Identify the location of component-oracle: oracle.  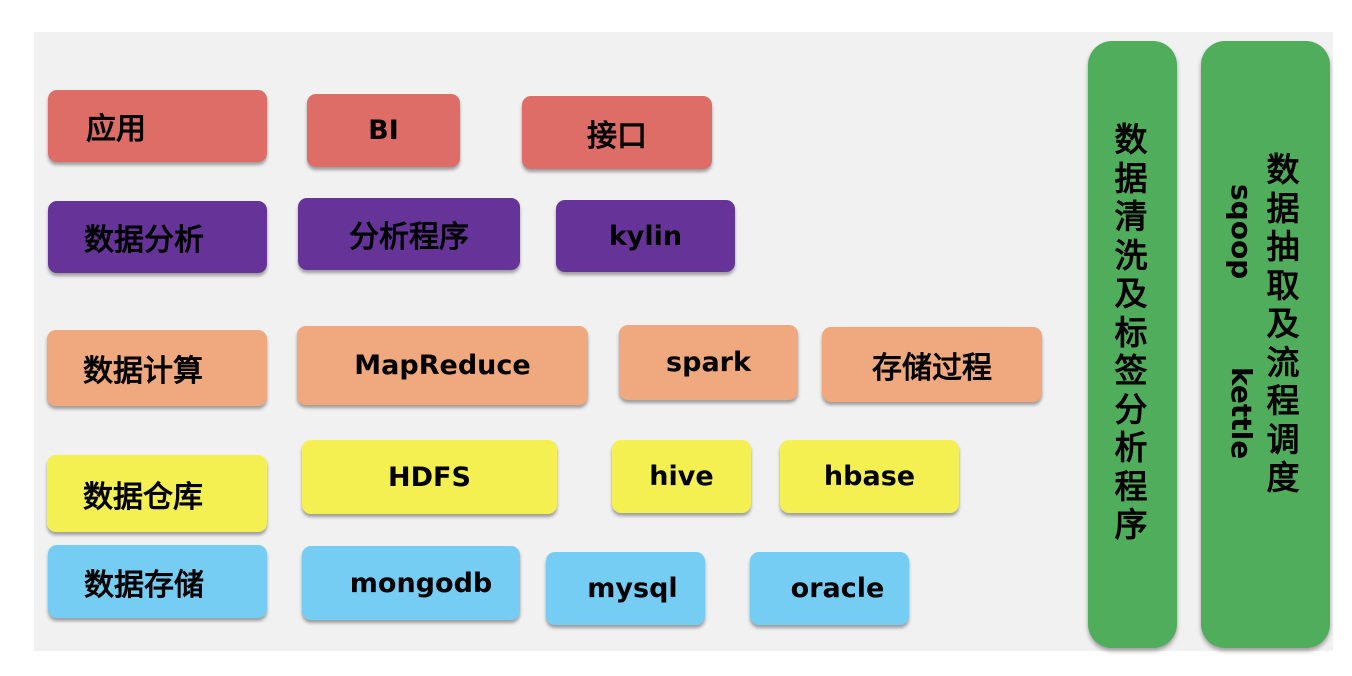
(829, 588).